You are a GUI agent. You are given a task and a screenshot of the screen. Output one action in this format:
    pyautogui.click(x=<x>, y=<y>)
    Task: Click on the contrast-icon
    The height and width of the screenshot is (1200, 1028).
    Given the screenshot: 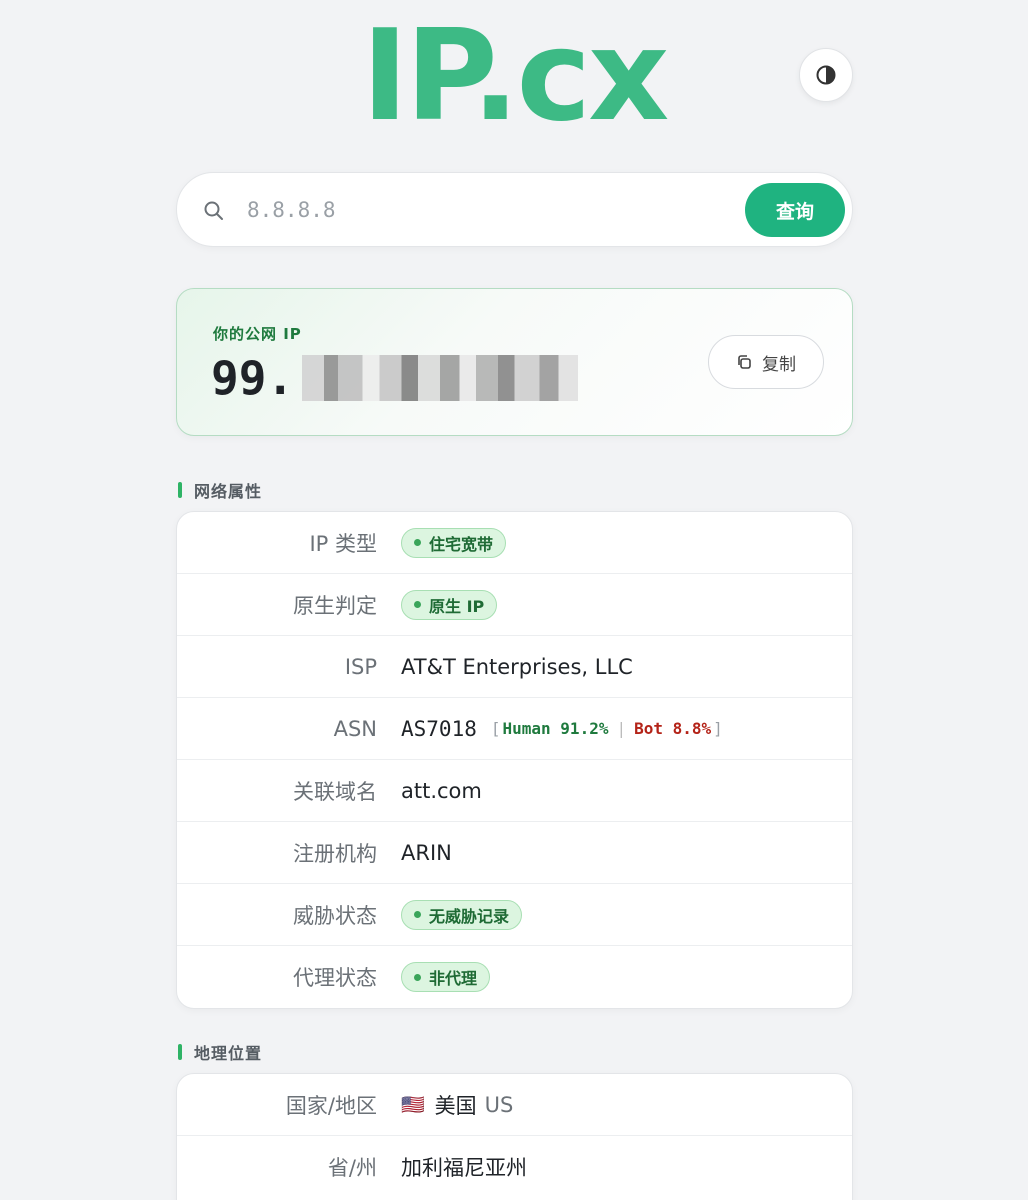 What is the action you would take?
    pyautogui.click(x=826, y=75)
    